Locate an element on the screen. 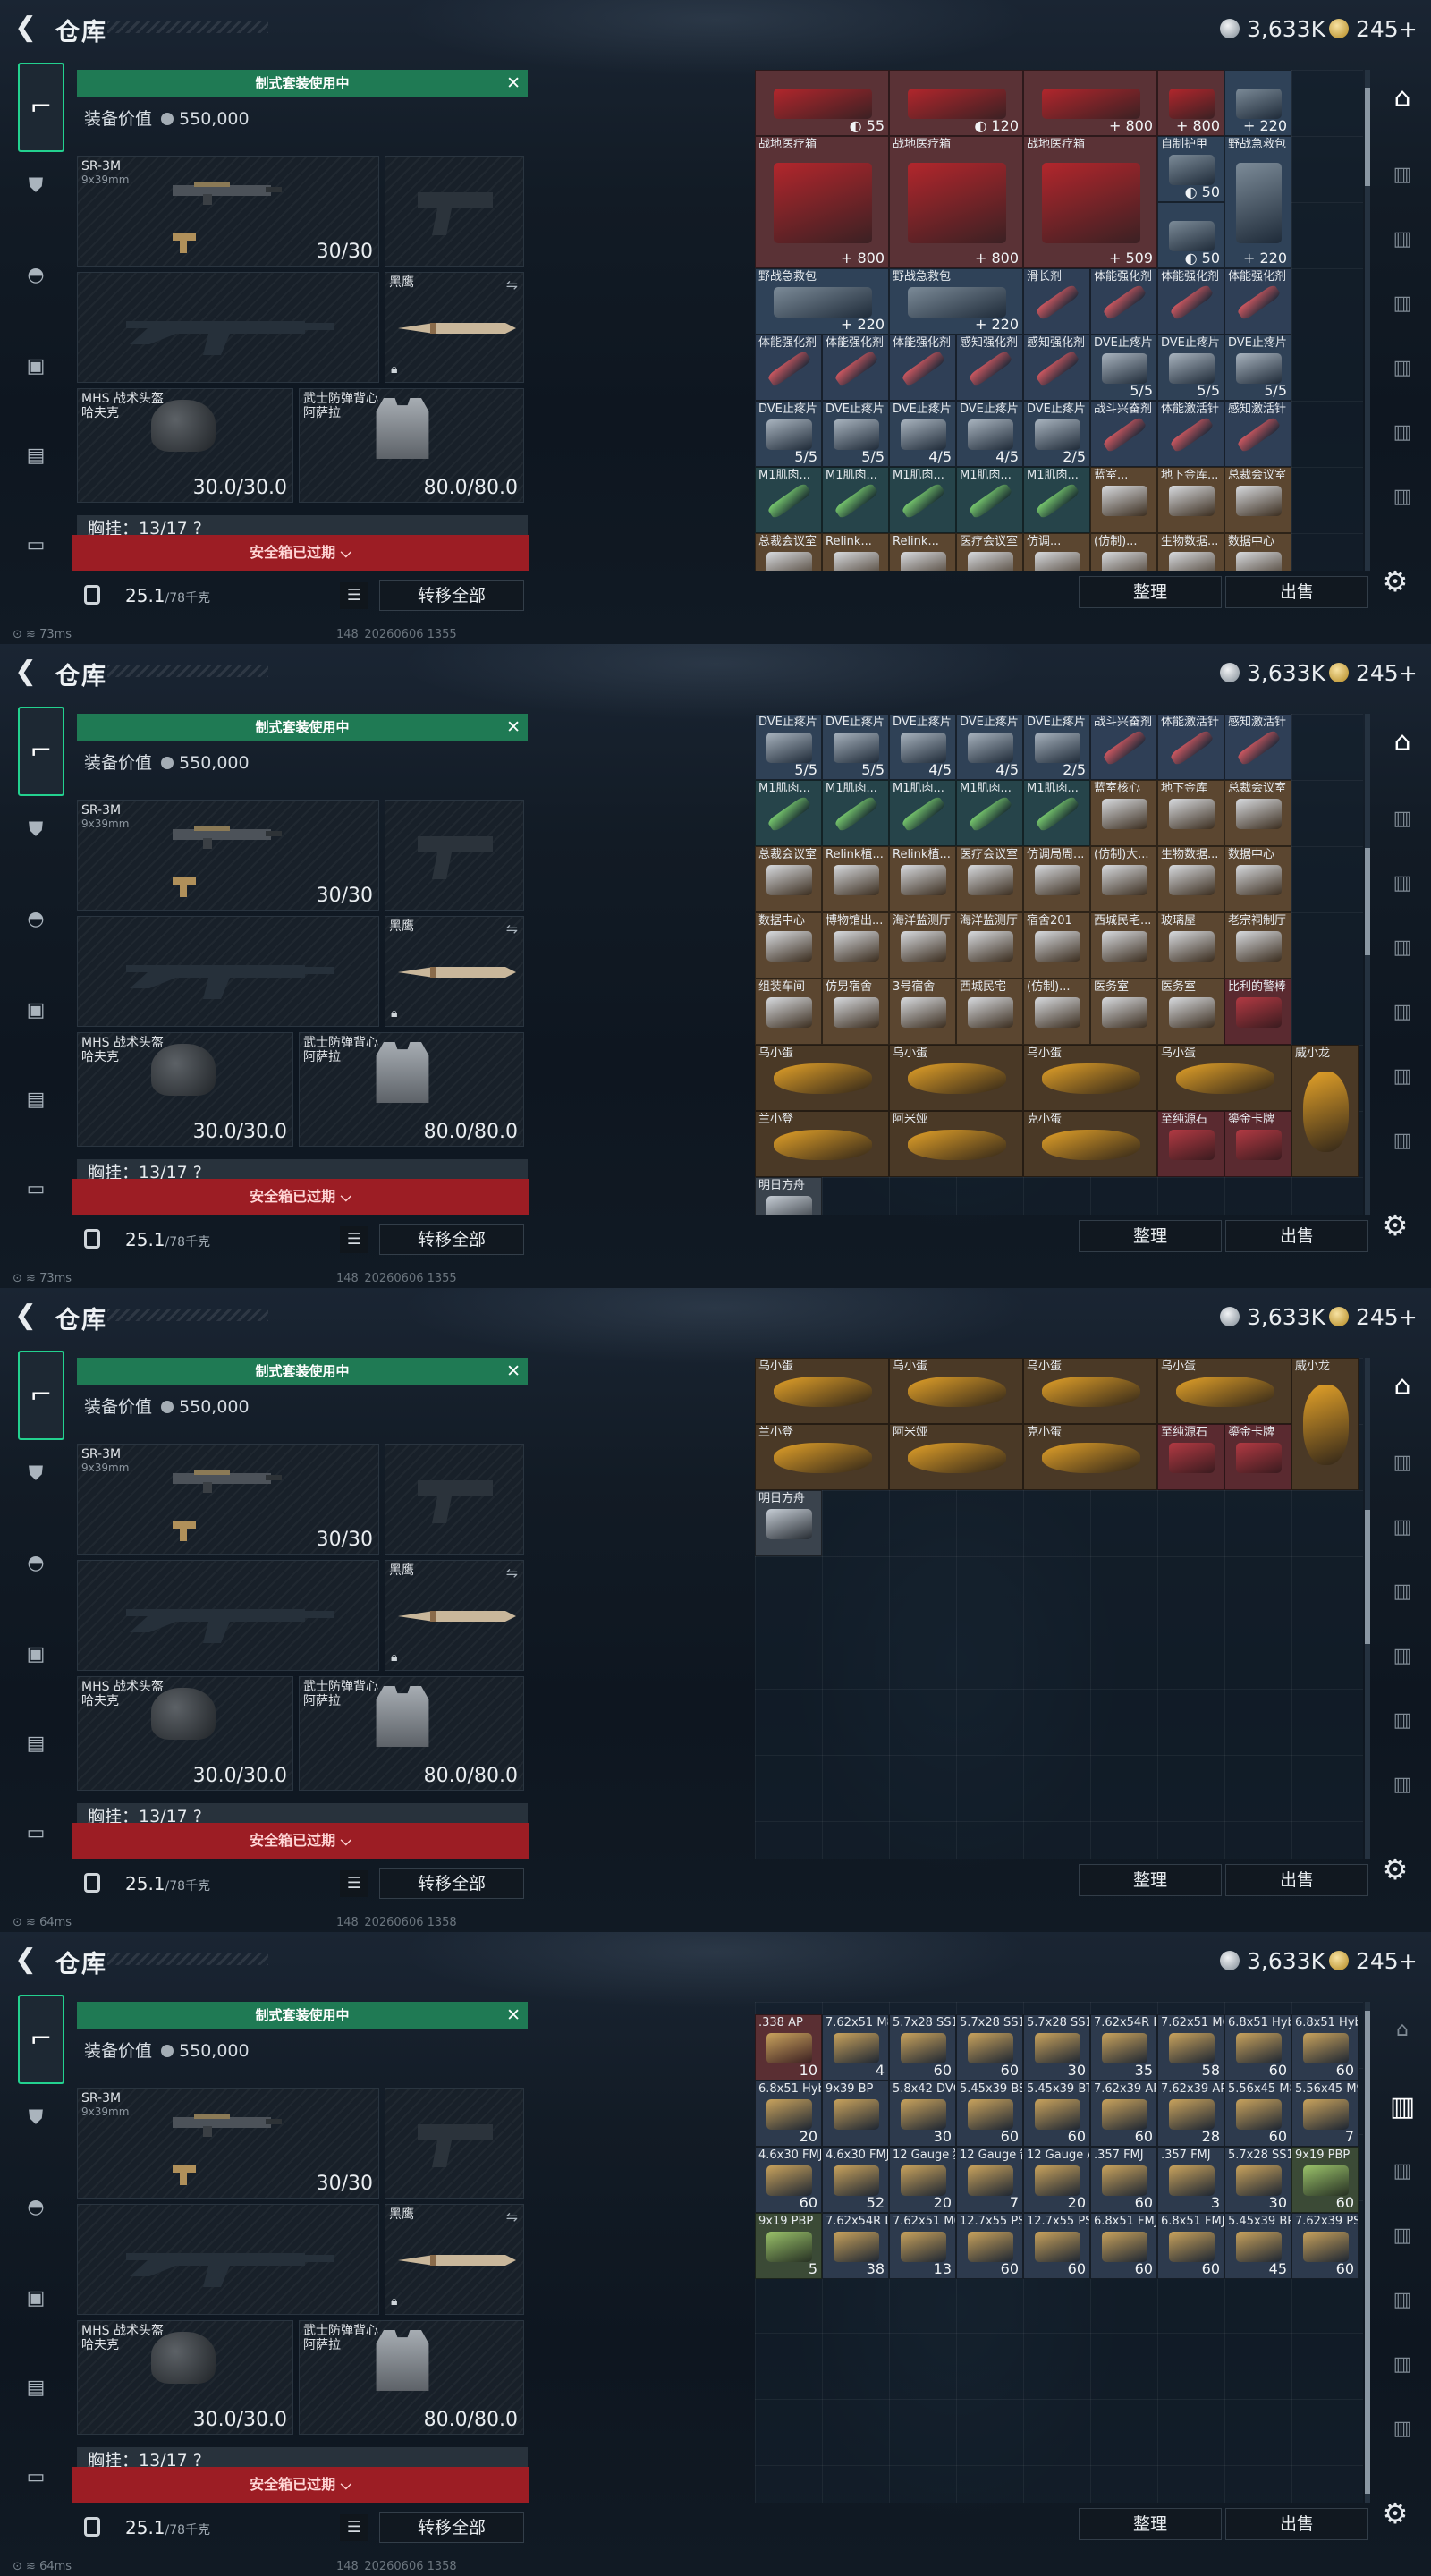  stash-item: 3号宿舍 is located at coordinates (923, 1012).